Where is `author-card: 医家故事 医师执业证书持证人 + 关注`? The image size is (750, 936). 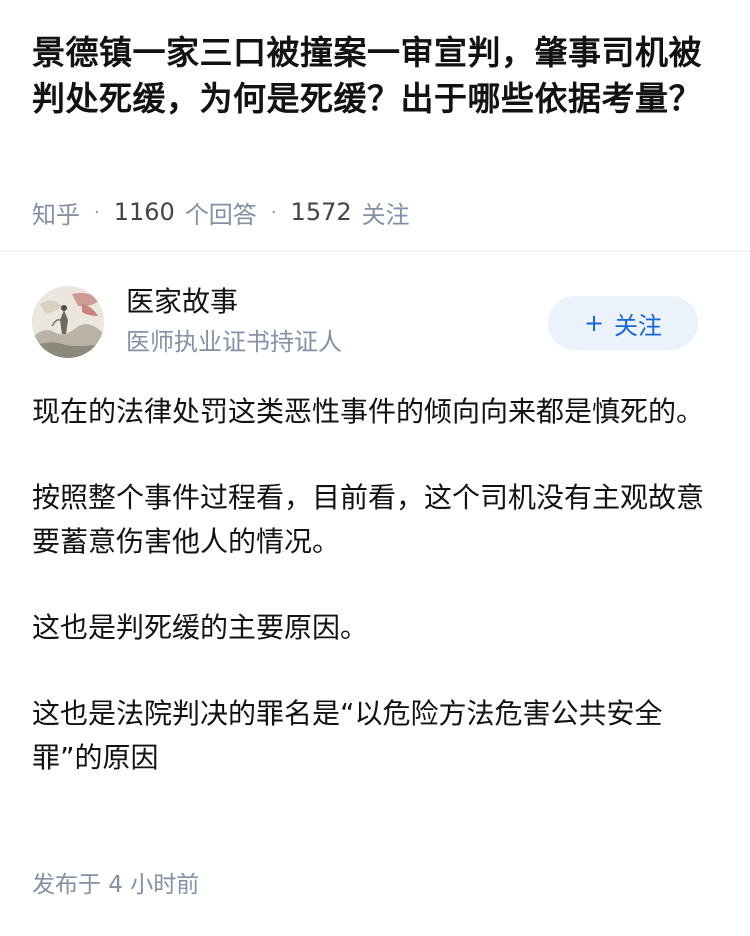 author-card: 医家故事 医师执业证书持证人 + 关注 is located at coordinates (375, 322).